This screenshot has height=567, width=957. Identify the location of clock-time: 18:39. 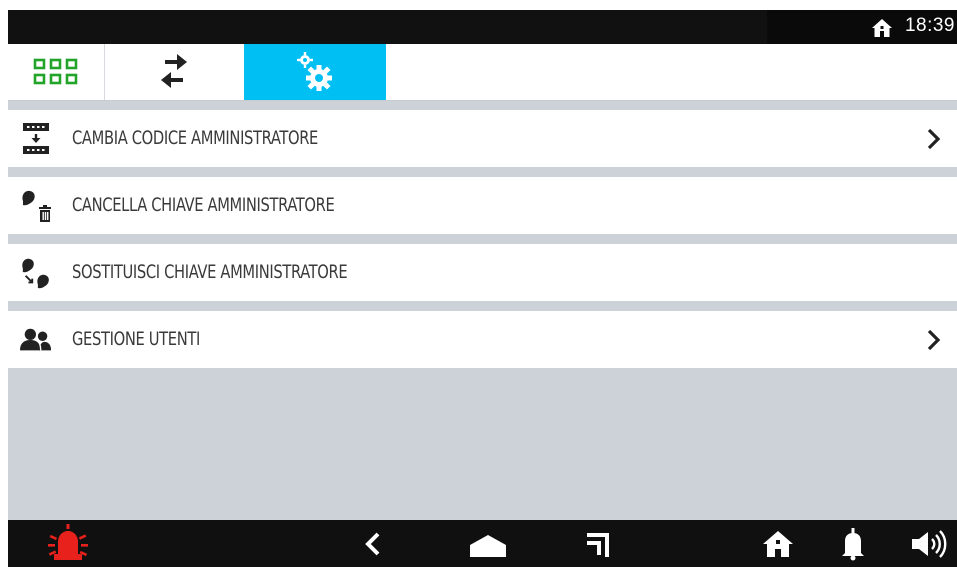
(929, 25).